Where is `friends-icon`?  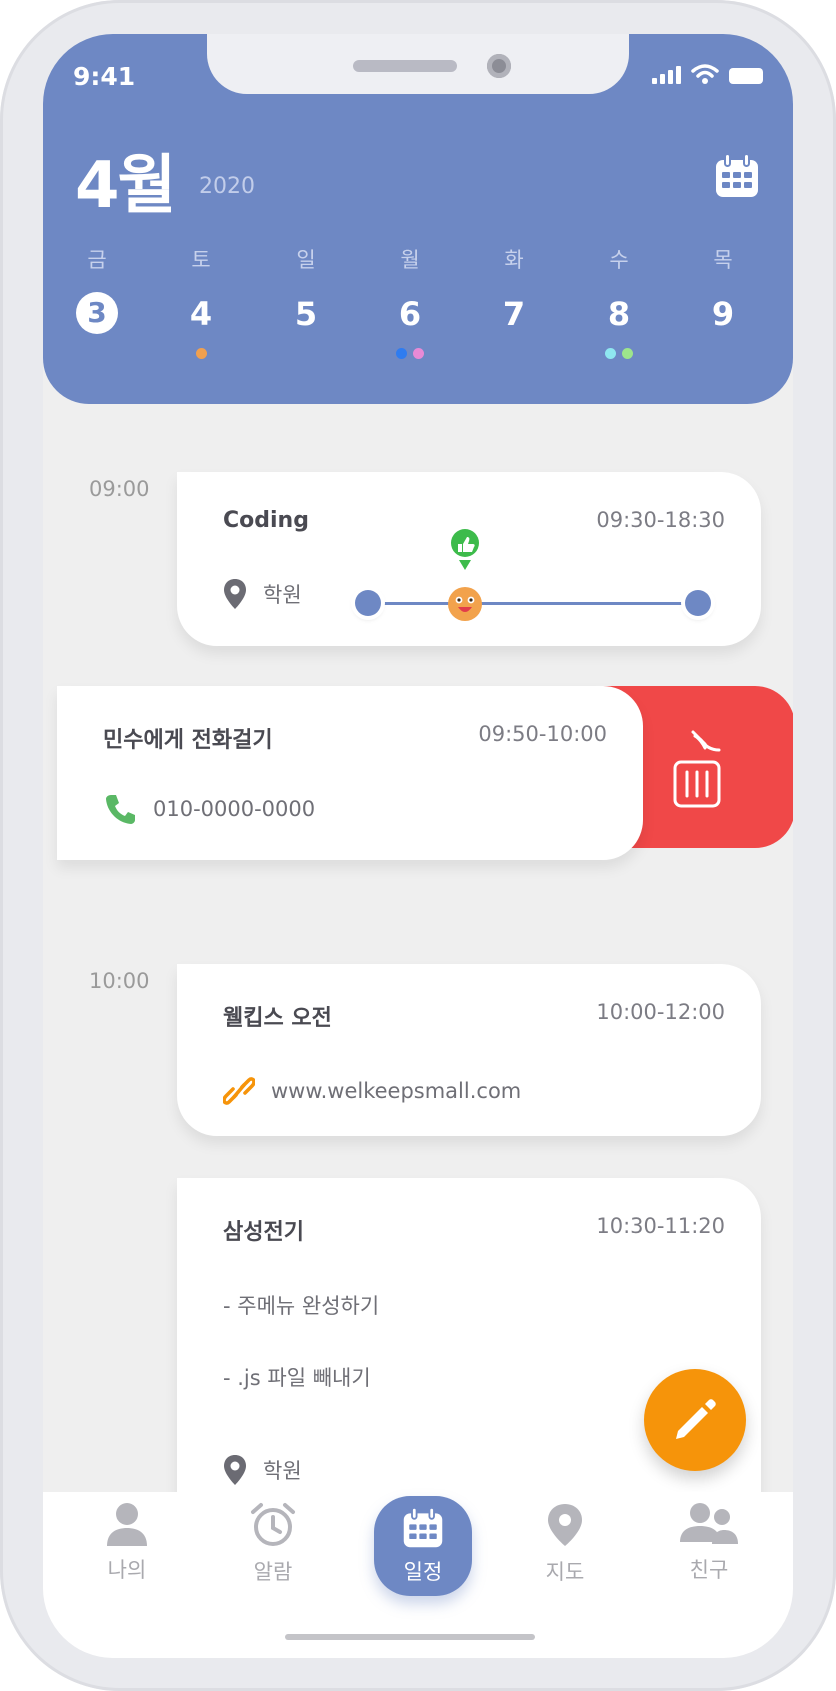
friends-icon is located at coordinates (709, 1523).